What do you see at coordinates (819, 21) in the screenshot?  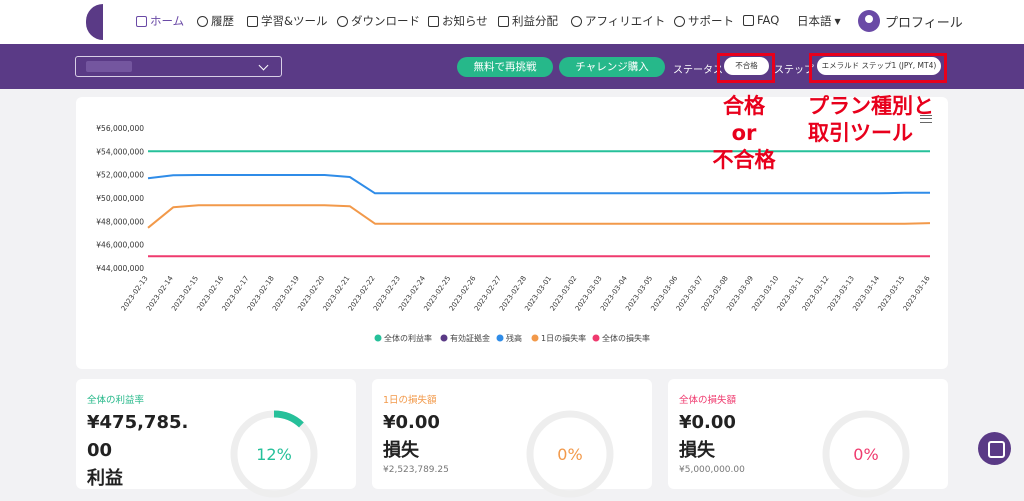 I see `language-select: 日本語 ▼` at bounding box center [819, 21].